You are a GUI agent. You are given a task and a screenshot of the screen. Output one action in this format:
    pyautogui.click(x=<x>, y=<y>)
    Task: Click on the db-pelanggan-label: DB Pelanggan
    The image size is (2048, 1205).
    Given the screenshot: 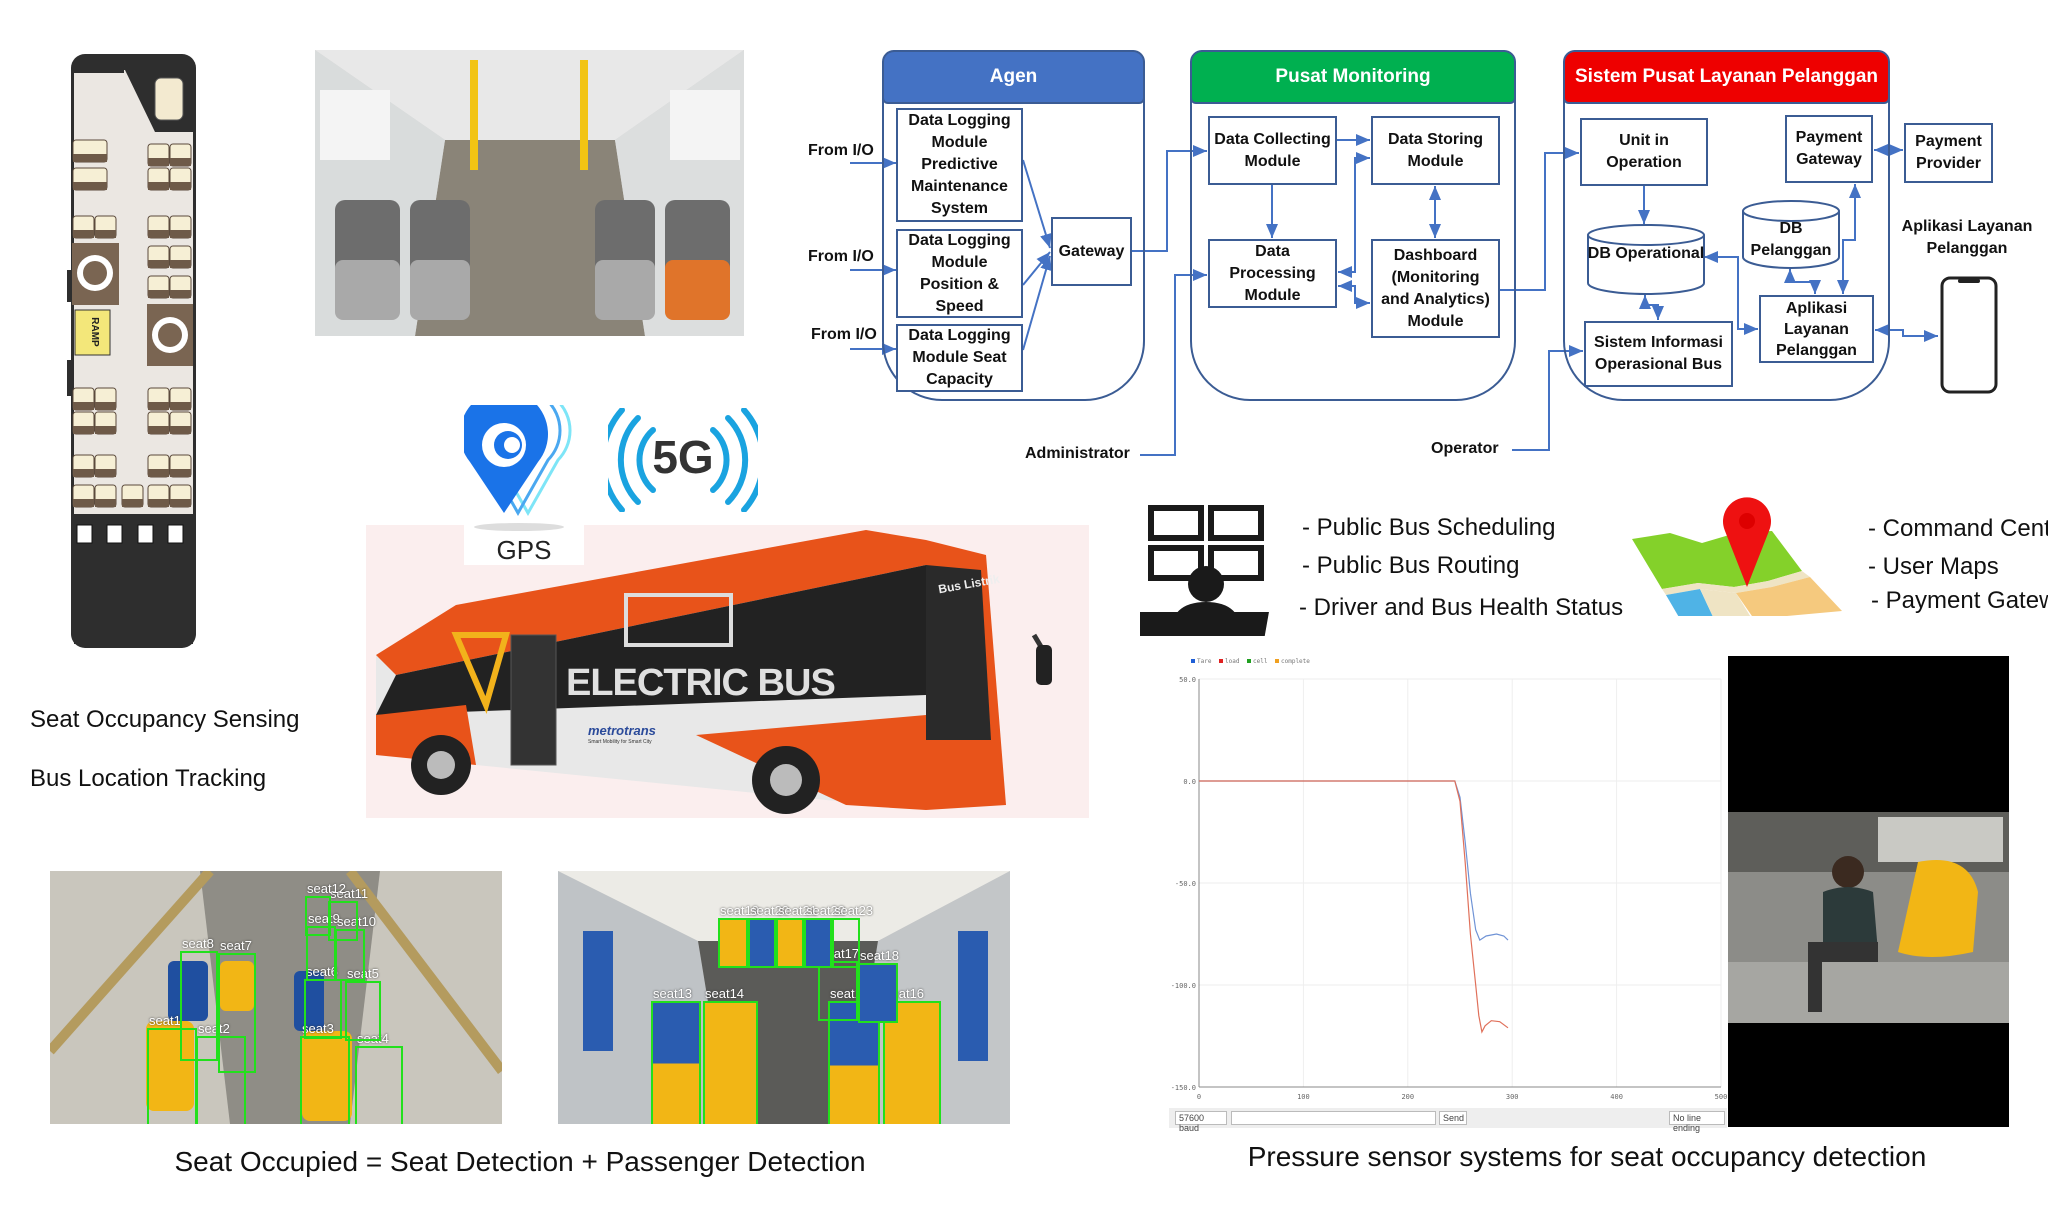 What is the action you would take?
    pyautogui.click(x=1791, y=239)
    